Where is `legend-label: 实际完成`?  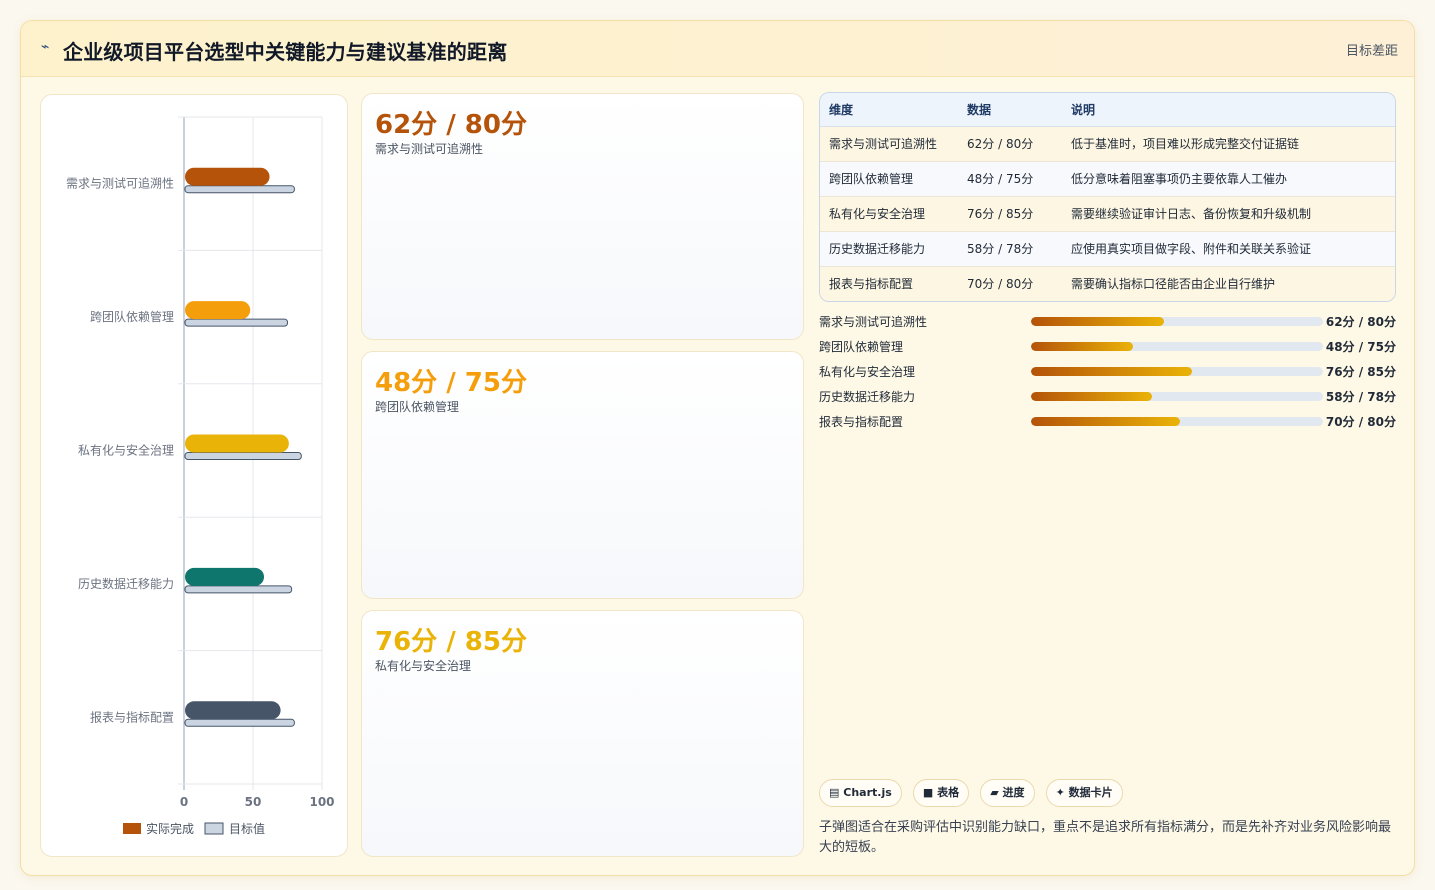
legend-label: 实际完成 is located at coordinates (170, 828).